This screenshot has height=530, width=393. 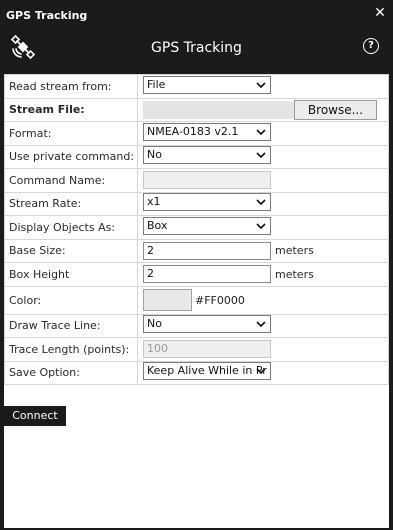 I want to click on read-stream-select: File, so click(x=207, y=84).